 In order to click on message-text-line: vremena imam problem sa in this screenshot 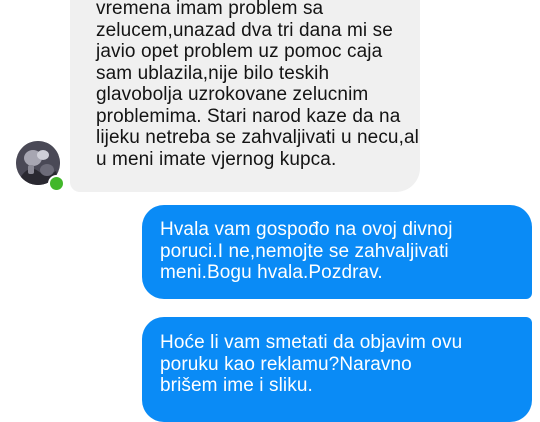, I will do `click(210, 9)`.